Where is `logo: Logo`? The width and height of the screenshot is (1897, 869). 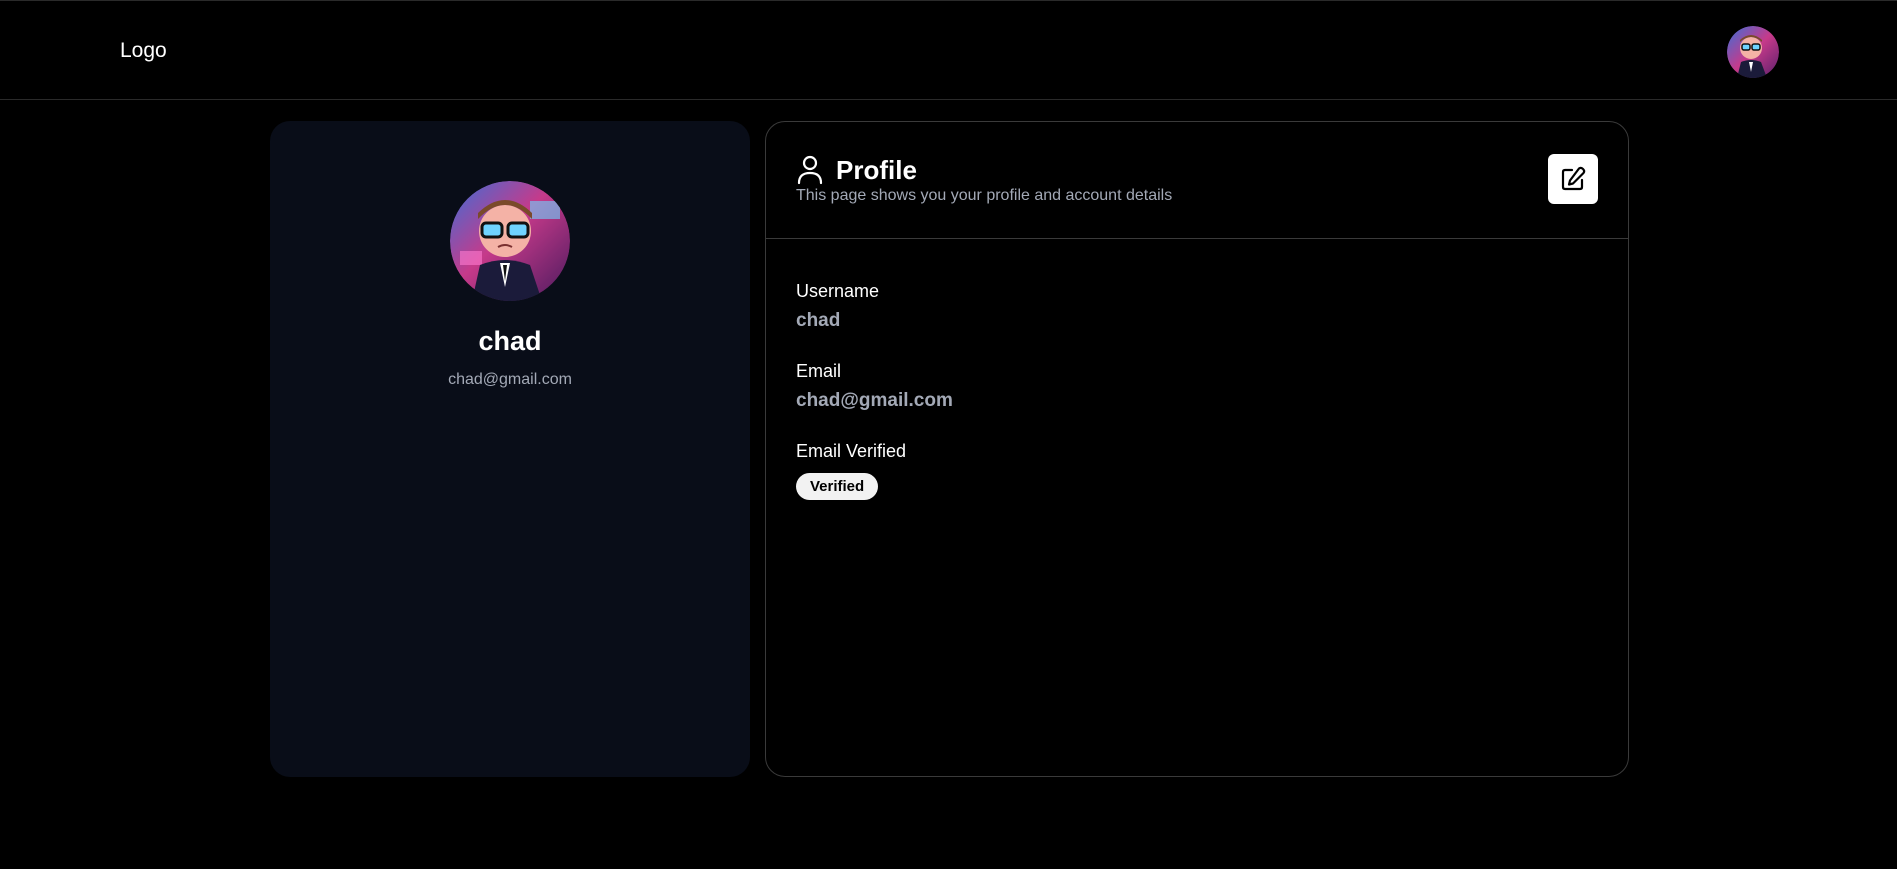 logo: Logo is located at coordinates (143, 51).